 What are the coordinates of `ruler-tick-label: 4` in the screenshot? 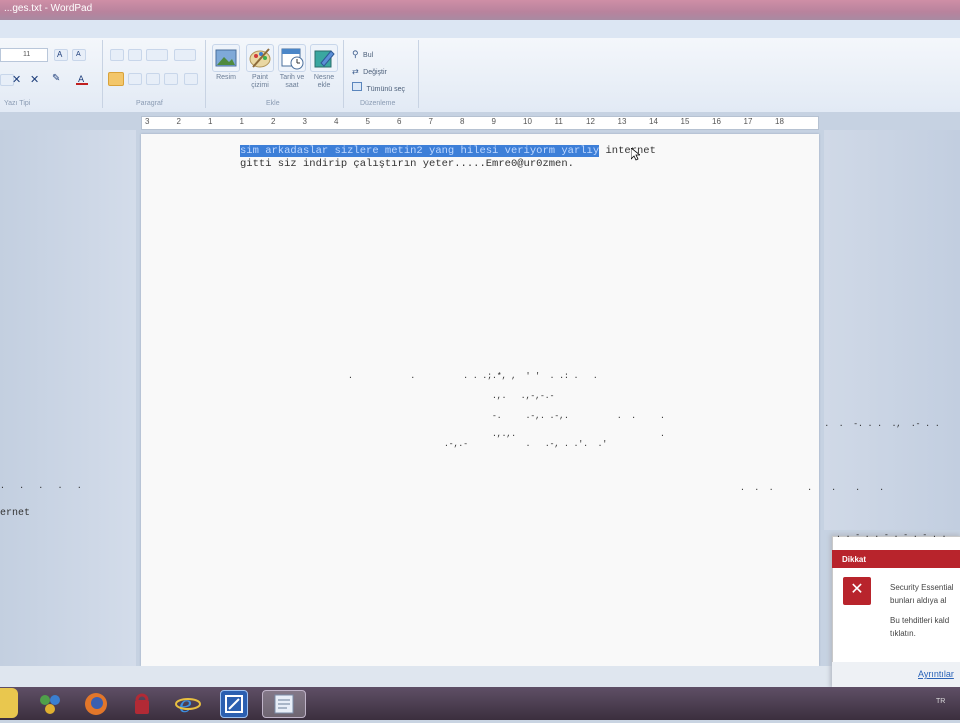 It's located at (336, 121).